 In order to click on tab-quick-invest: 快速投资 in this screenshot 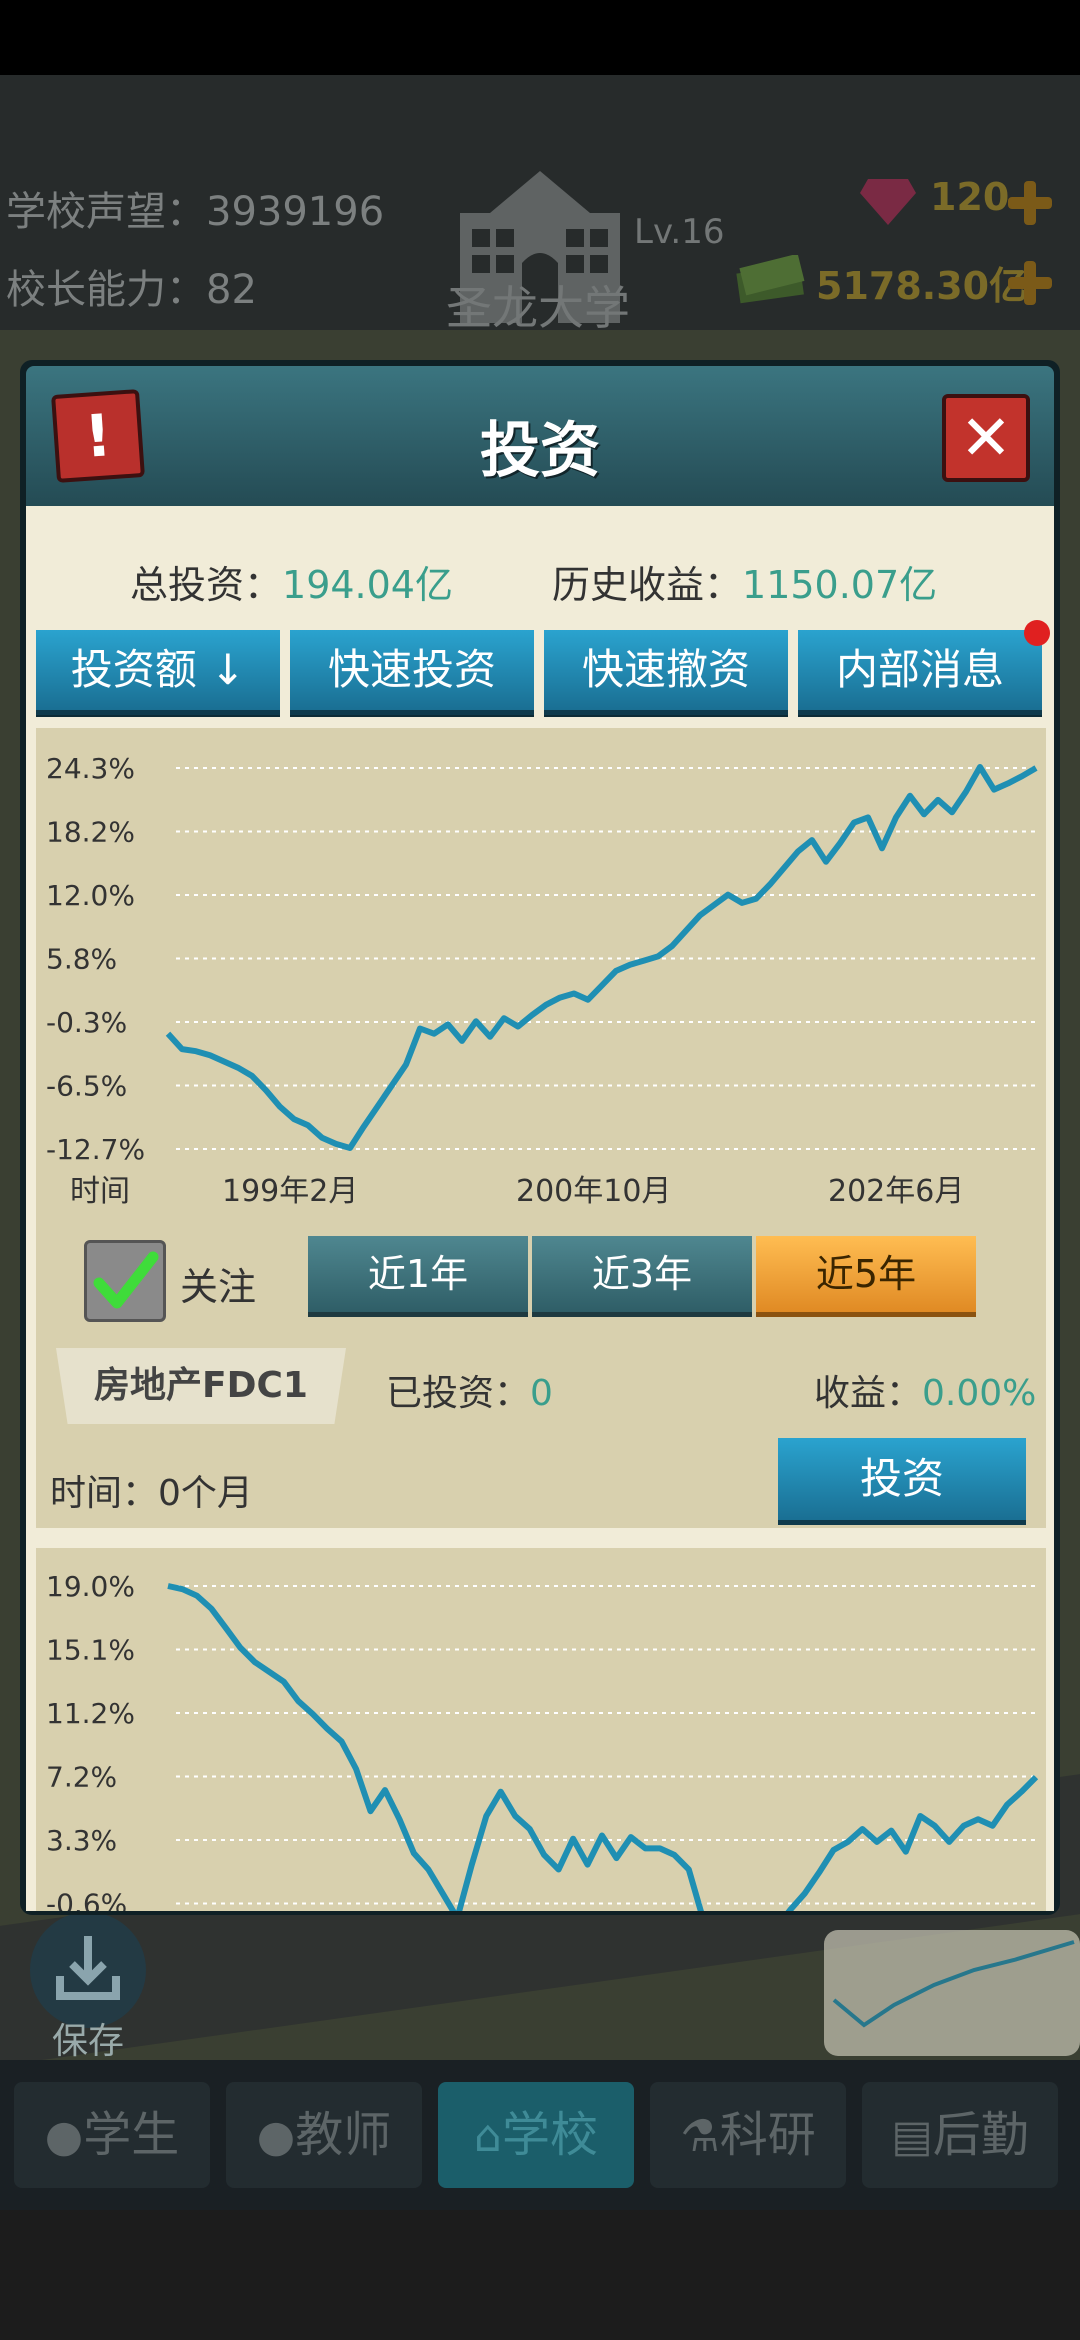, I will do `click(412, 672)`.